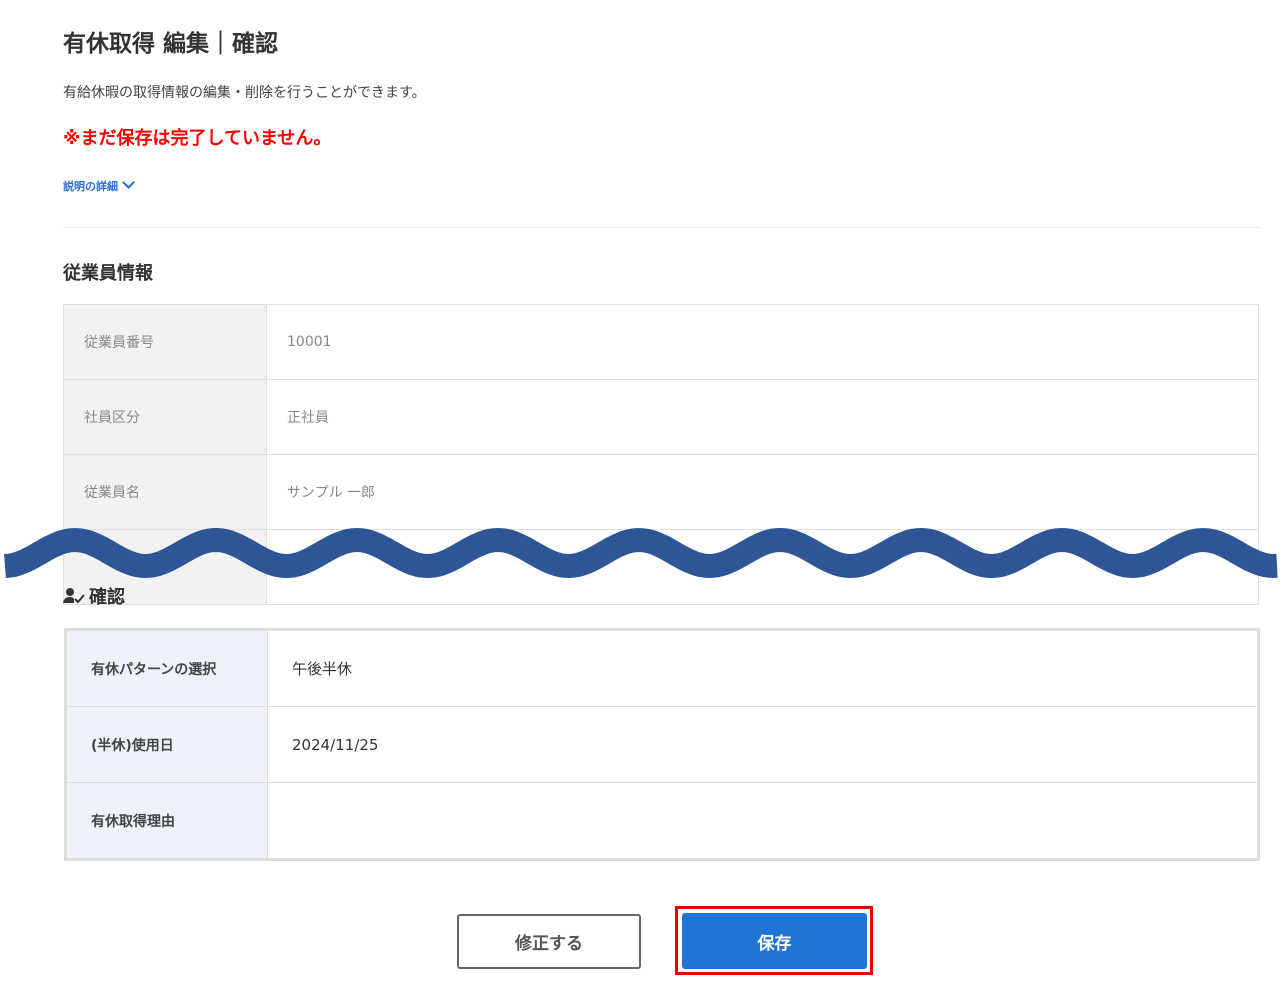 This screenshot has width=1283, height=987. I want to click on row-value: 10001, so click(762, 342).